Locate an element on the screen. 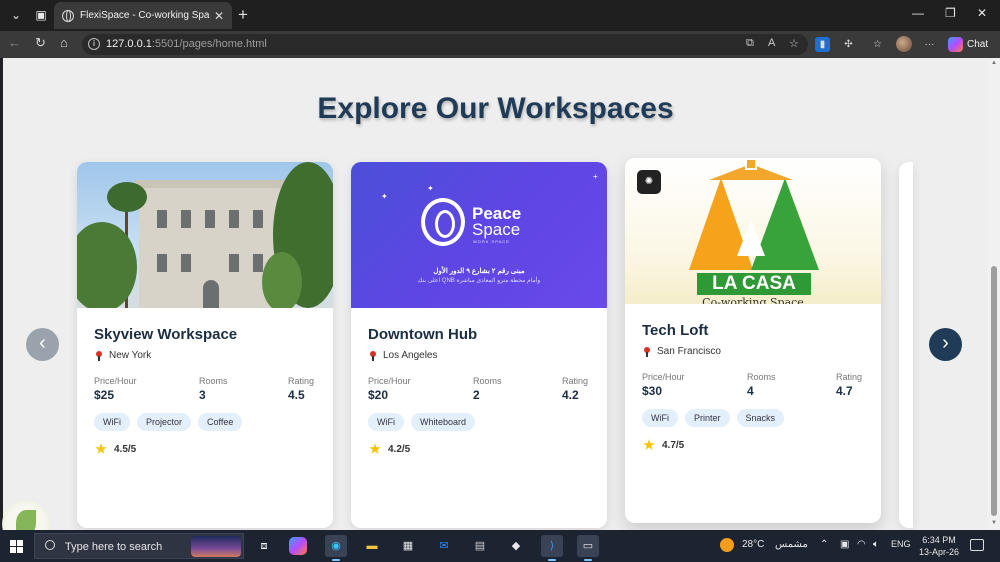  amenity-tag: Snacks is located at coordinates (760, 418).